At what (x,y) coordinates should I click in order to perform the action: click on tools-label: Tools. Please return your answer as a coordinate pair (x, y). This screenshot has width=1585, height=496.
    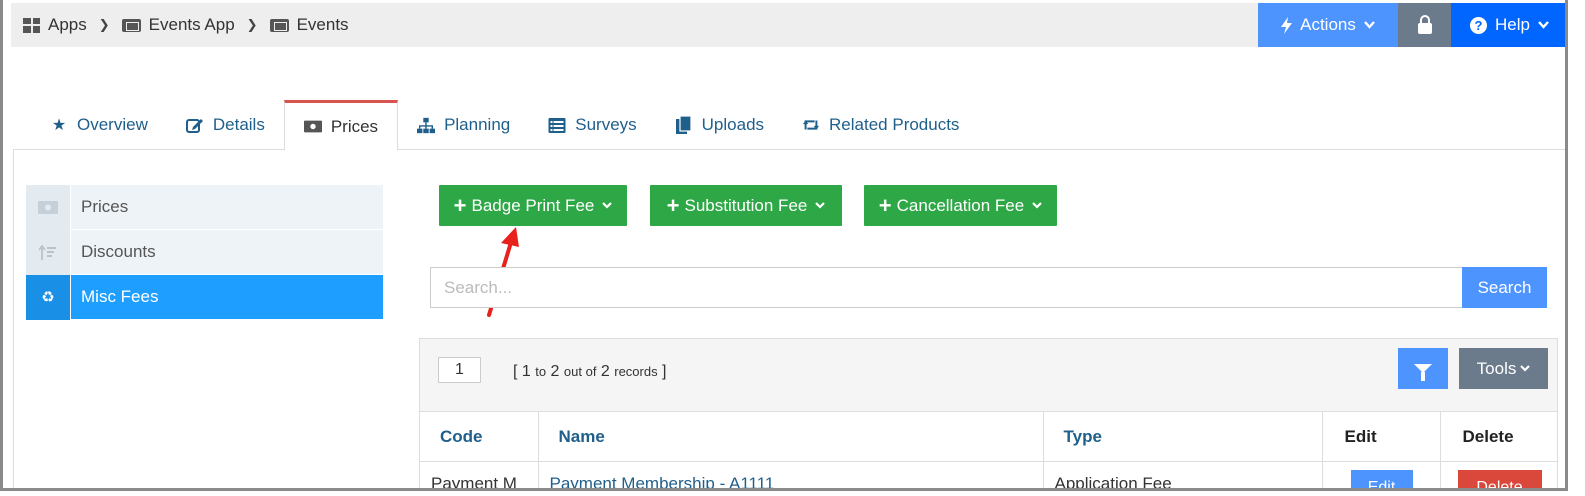
    Looking at the image, I should click on (1496, 368).